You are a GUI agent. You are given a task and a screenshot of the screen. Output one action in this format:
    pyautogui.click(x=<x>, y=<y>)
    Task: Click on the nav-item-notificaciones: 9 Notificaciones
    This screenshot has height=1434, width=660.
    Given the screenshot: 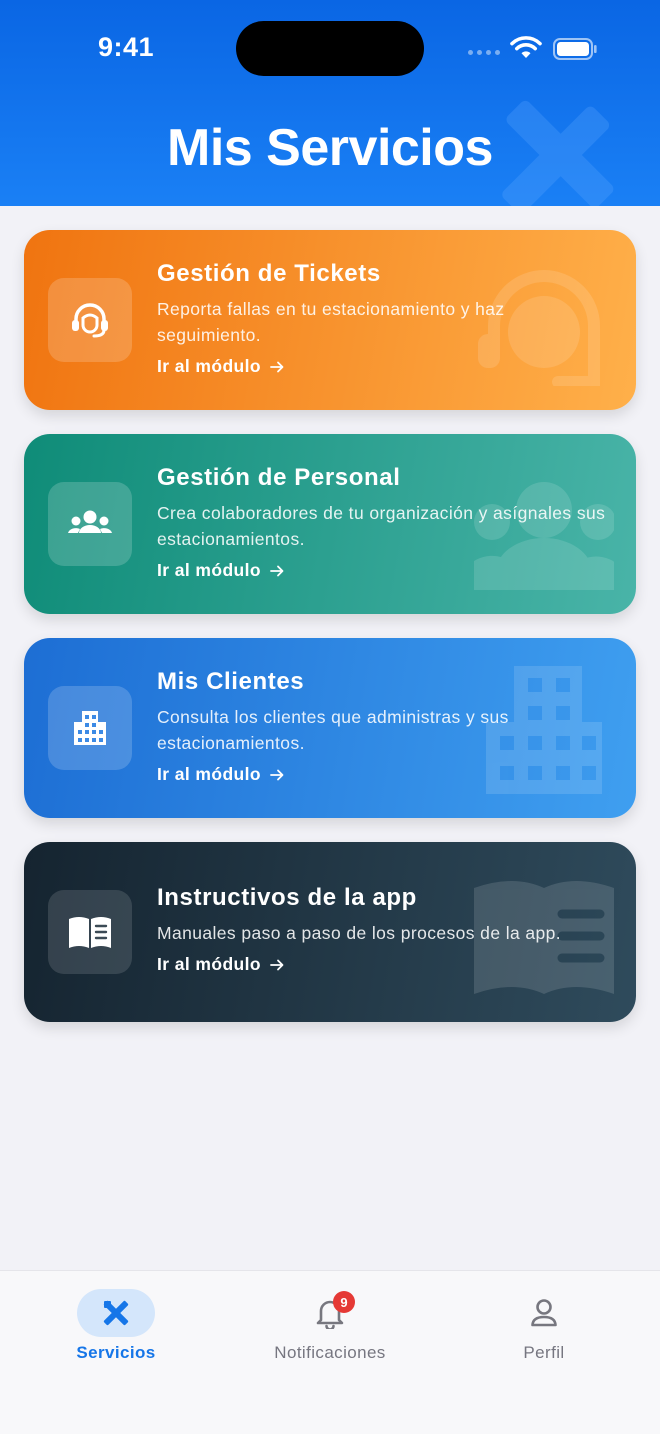 What is the action you would take?
    pyautogui.click(x=330, y=1326)
    